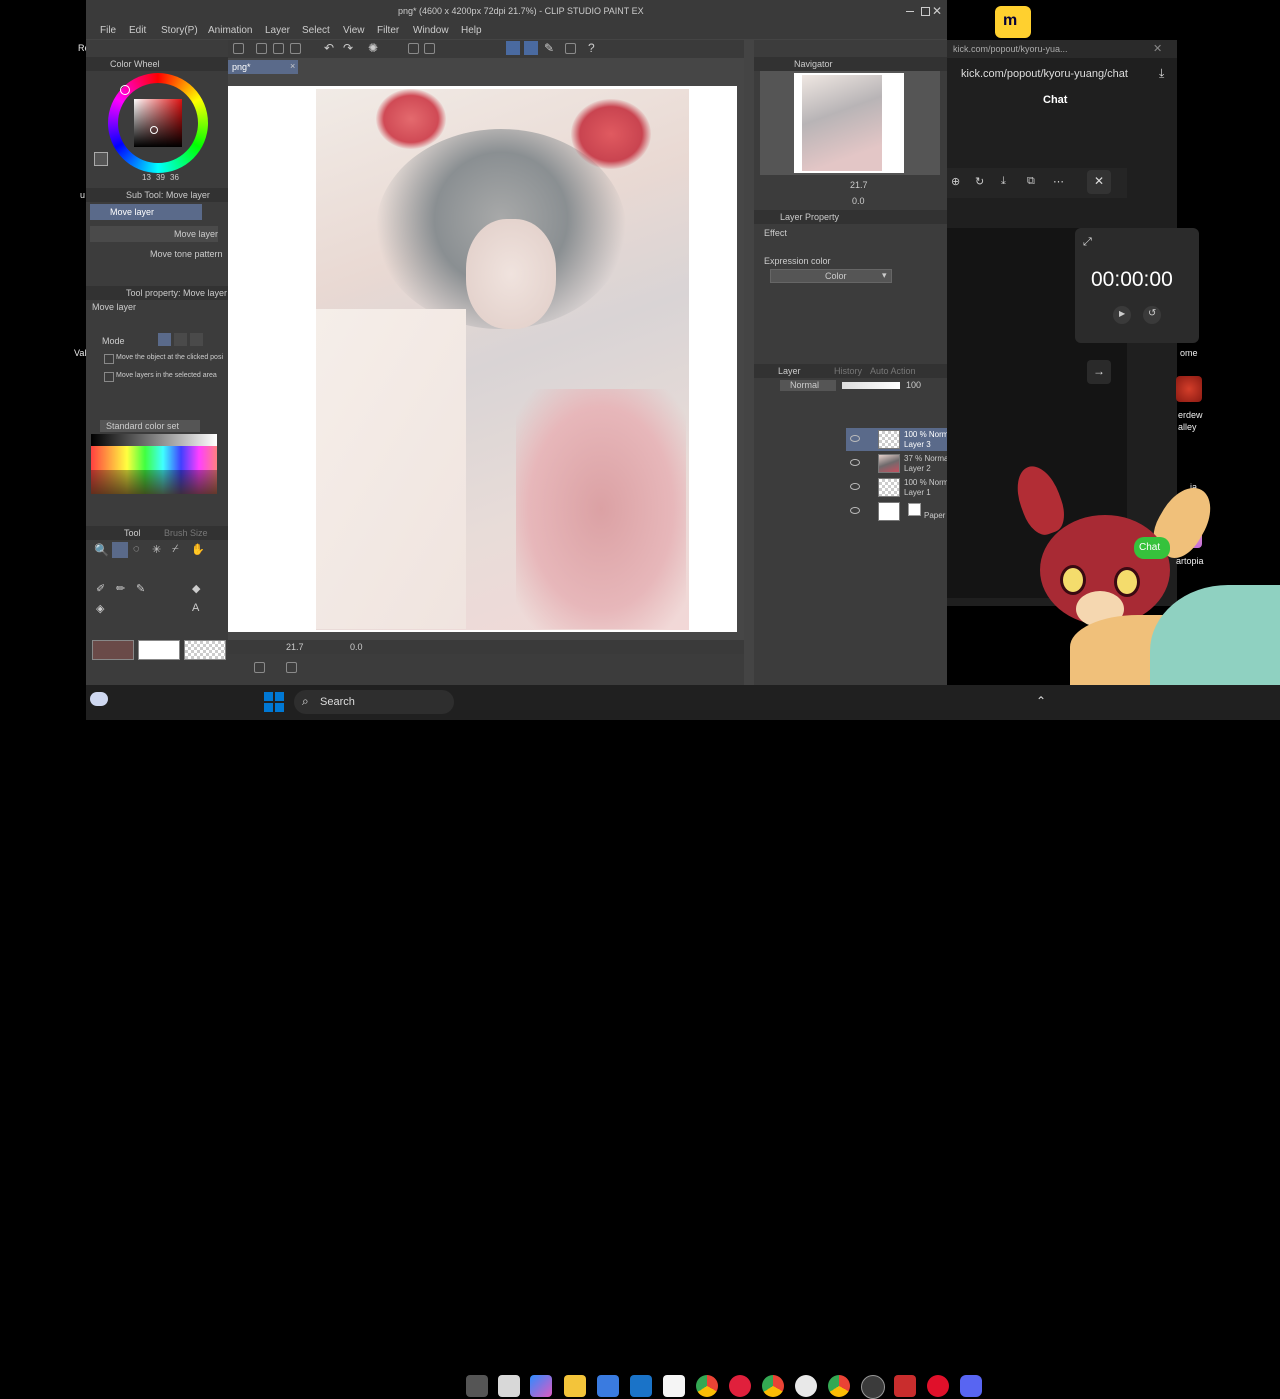  Describe the element at coordinates (806, 1386) in the screenshot. I see `taskbar-app-github` at that location.